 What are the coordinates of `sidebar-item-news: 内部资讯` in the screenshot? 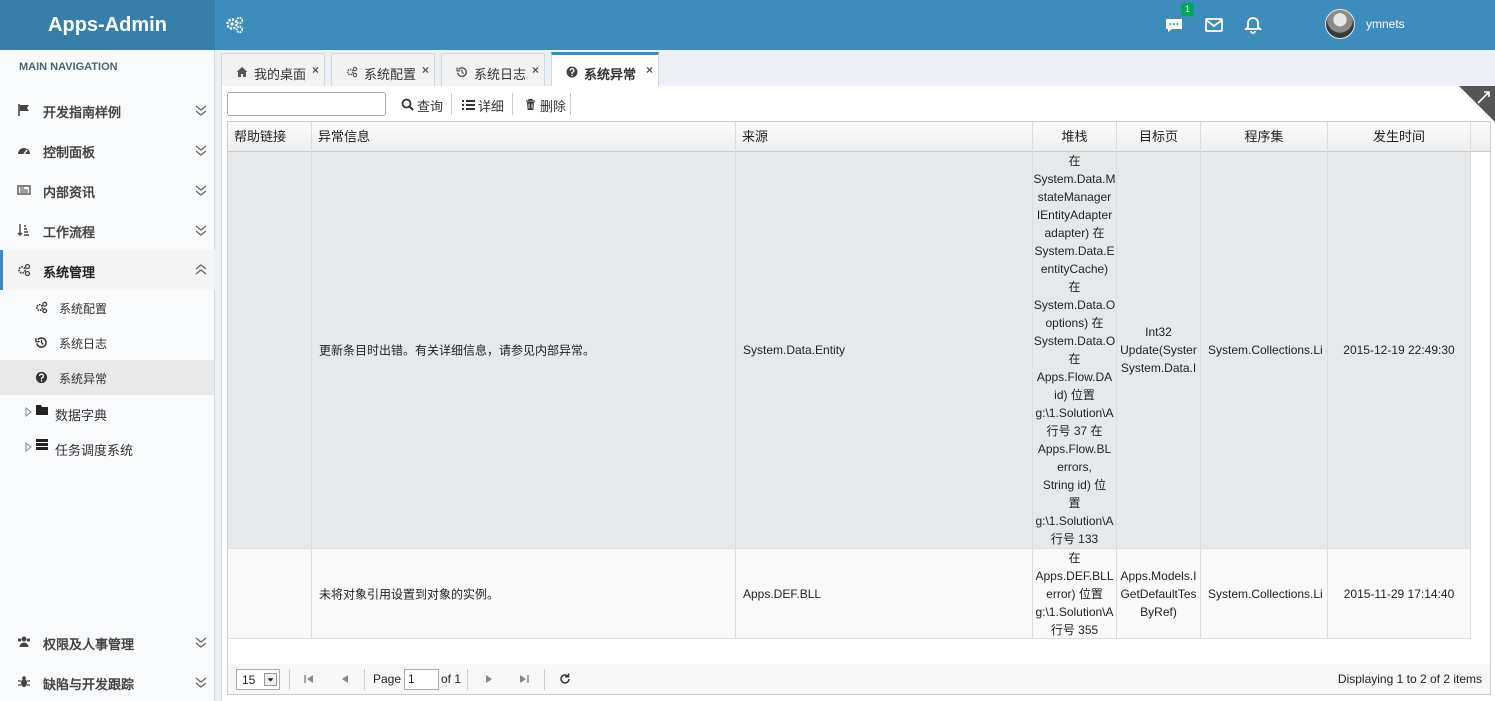 It's located at (107, 190).